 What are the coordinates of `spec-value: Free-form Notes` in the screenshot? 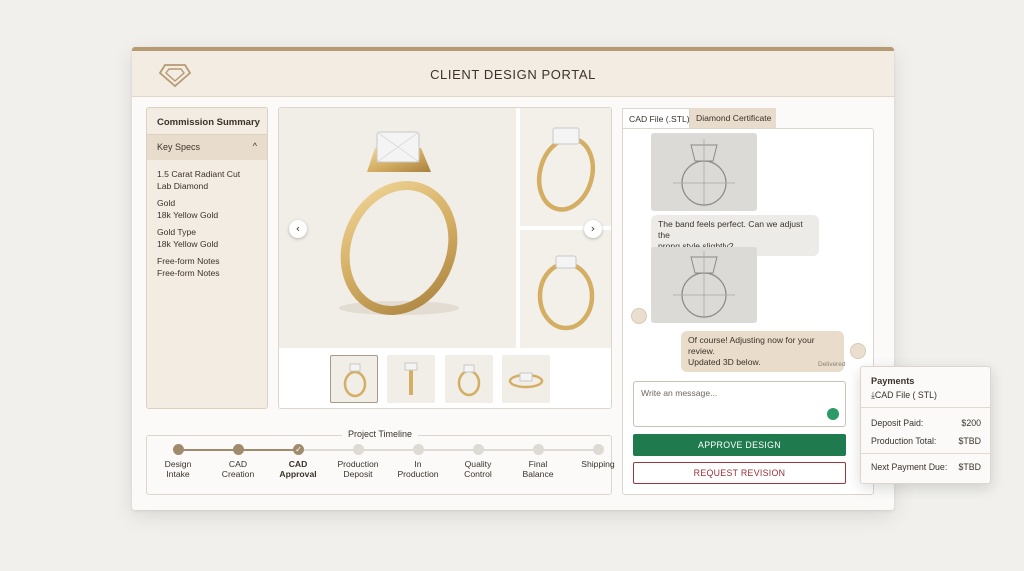 It's located at (188, 272).